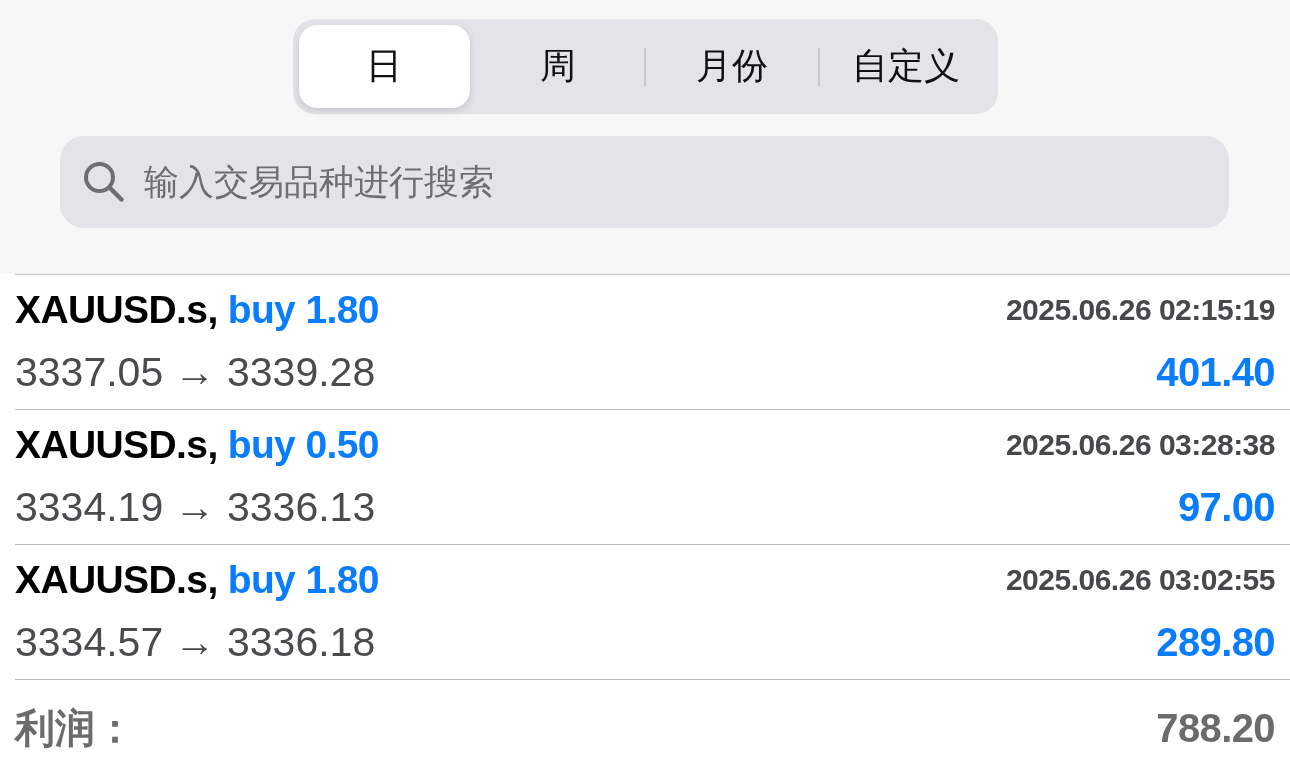 This screenshot has height=760, width=1290. What do you see at coordinates (303, 444) in the screenshot?
I see `order-text: buy 0.50` at bounding box center [303, 444].